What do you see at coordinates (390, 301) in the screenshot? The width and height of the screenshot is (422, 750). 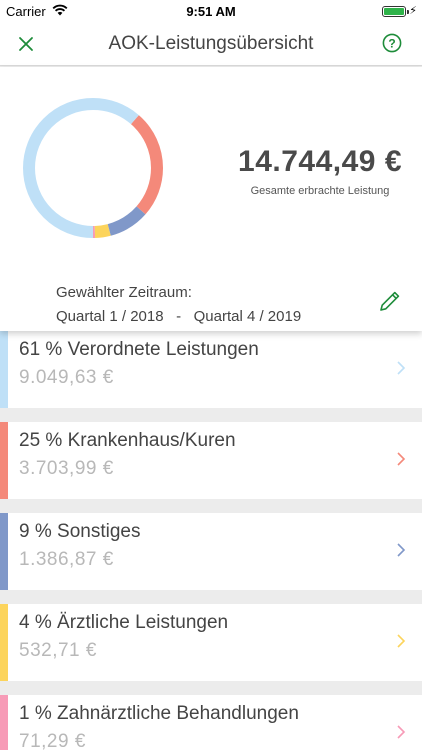 I see `pencil-icon` at bounding box center [390, 301].